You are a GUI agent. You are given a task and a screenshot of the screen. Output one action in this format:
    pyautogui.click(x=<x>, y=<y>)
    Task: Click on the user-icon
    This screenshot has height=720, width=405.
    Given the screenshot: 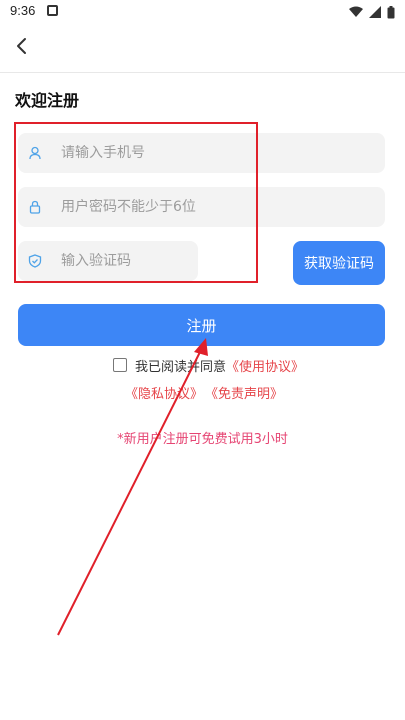 What is the action you would take?
    pyautogui.click(x=35, y=153)
    